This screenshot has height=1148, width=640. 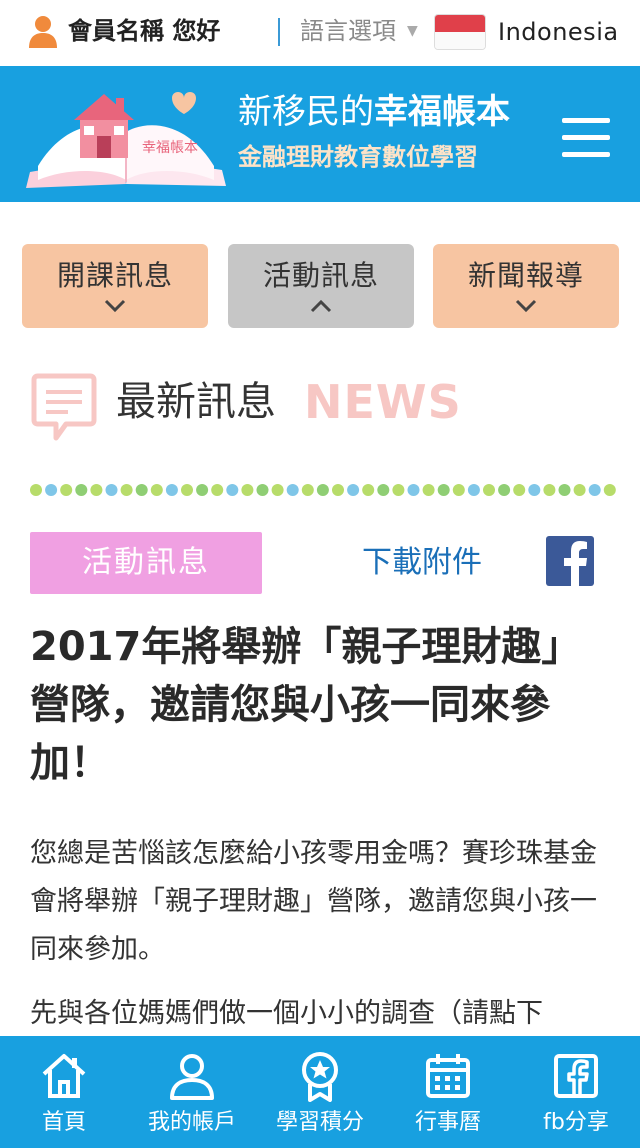 I want to click on caret-down-icon: ▼, so click(x=412, y=31).